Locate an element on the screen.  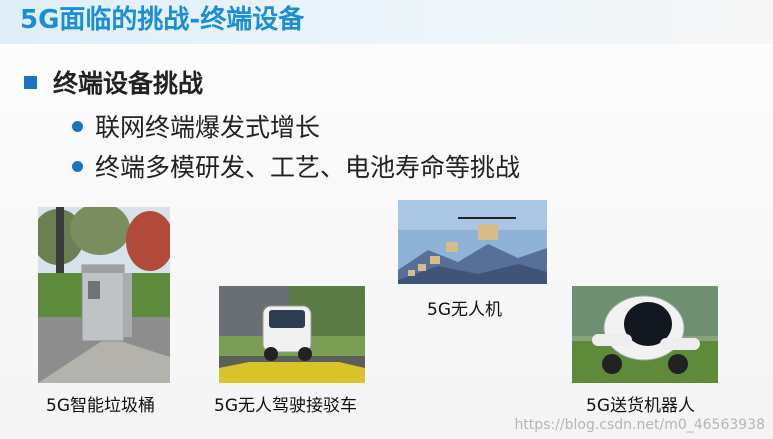
section-heading: 终端设备挑战 is located at coordinates (113, 82).